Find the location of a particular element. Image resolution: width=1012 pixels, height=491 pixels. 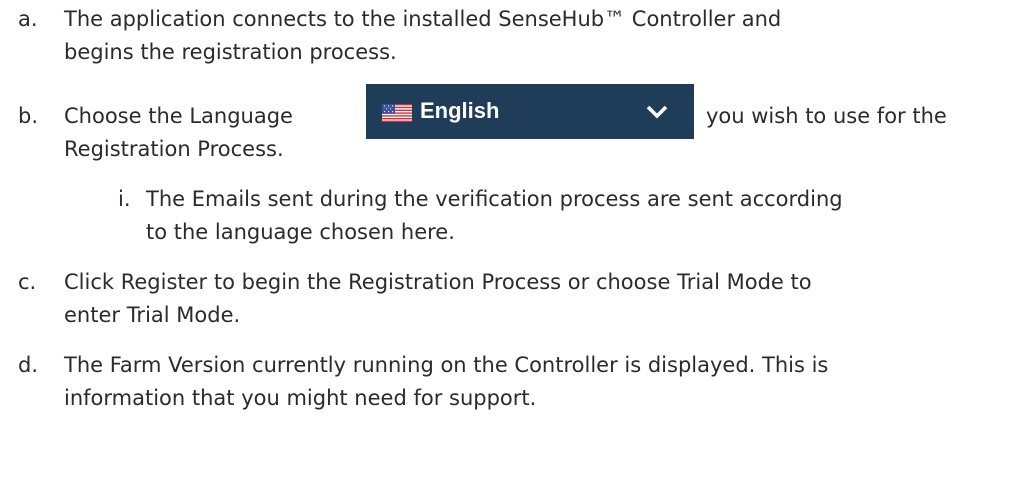

list-marker-c: c. is located at coordinates (27, 282).